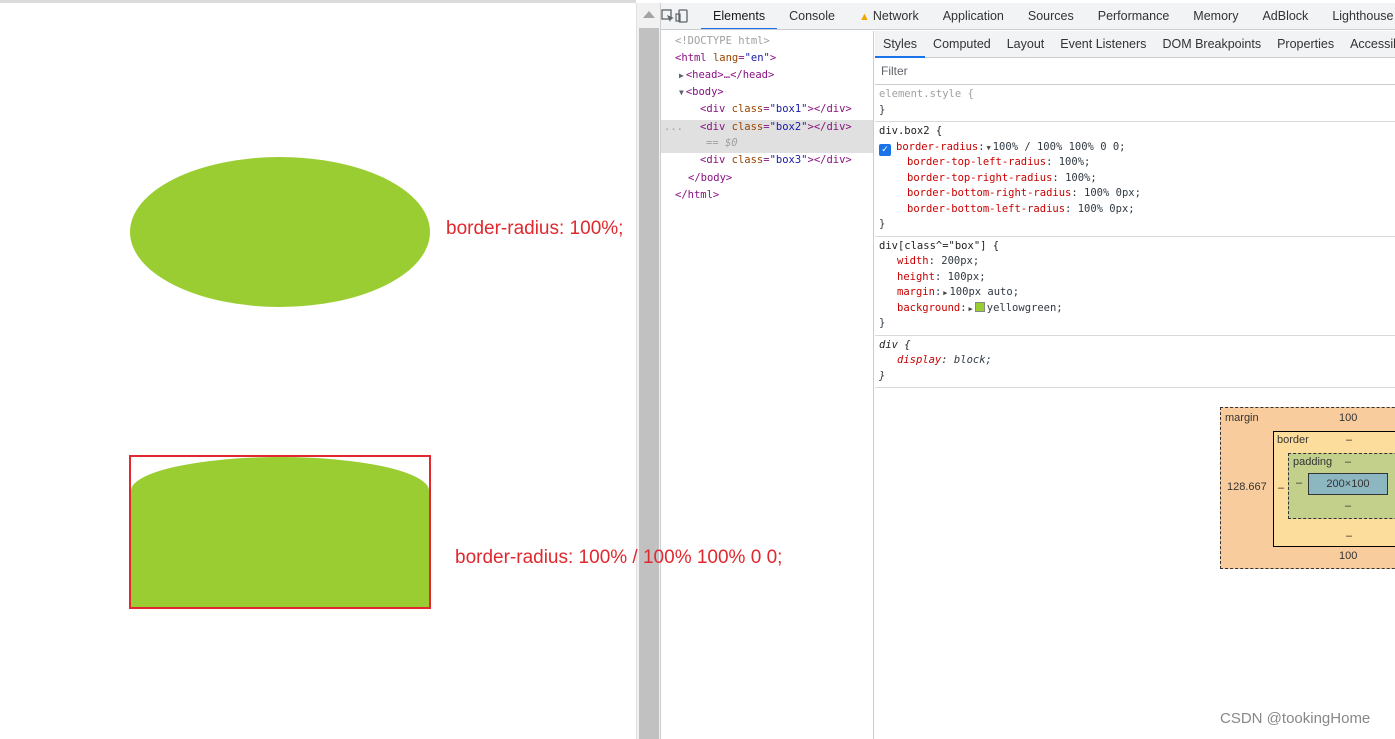 The width and height of the screenshot is (1395, 739). Describe the element at coordinates (776, 160) in the screenshot. I see `dom-div-box3: <div class="box3"></div>` at that location.